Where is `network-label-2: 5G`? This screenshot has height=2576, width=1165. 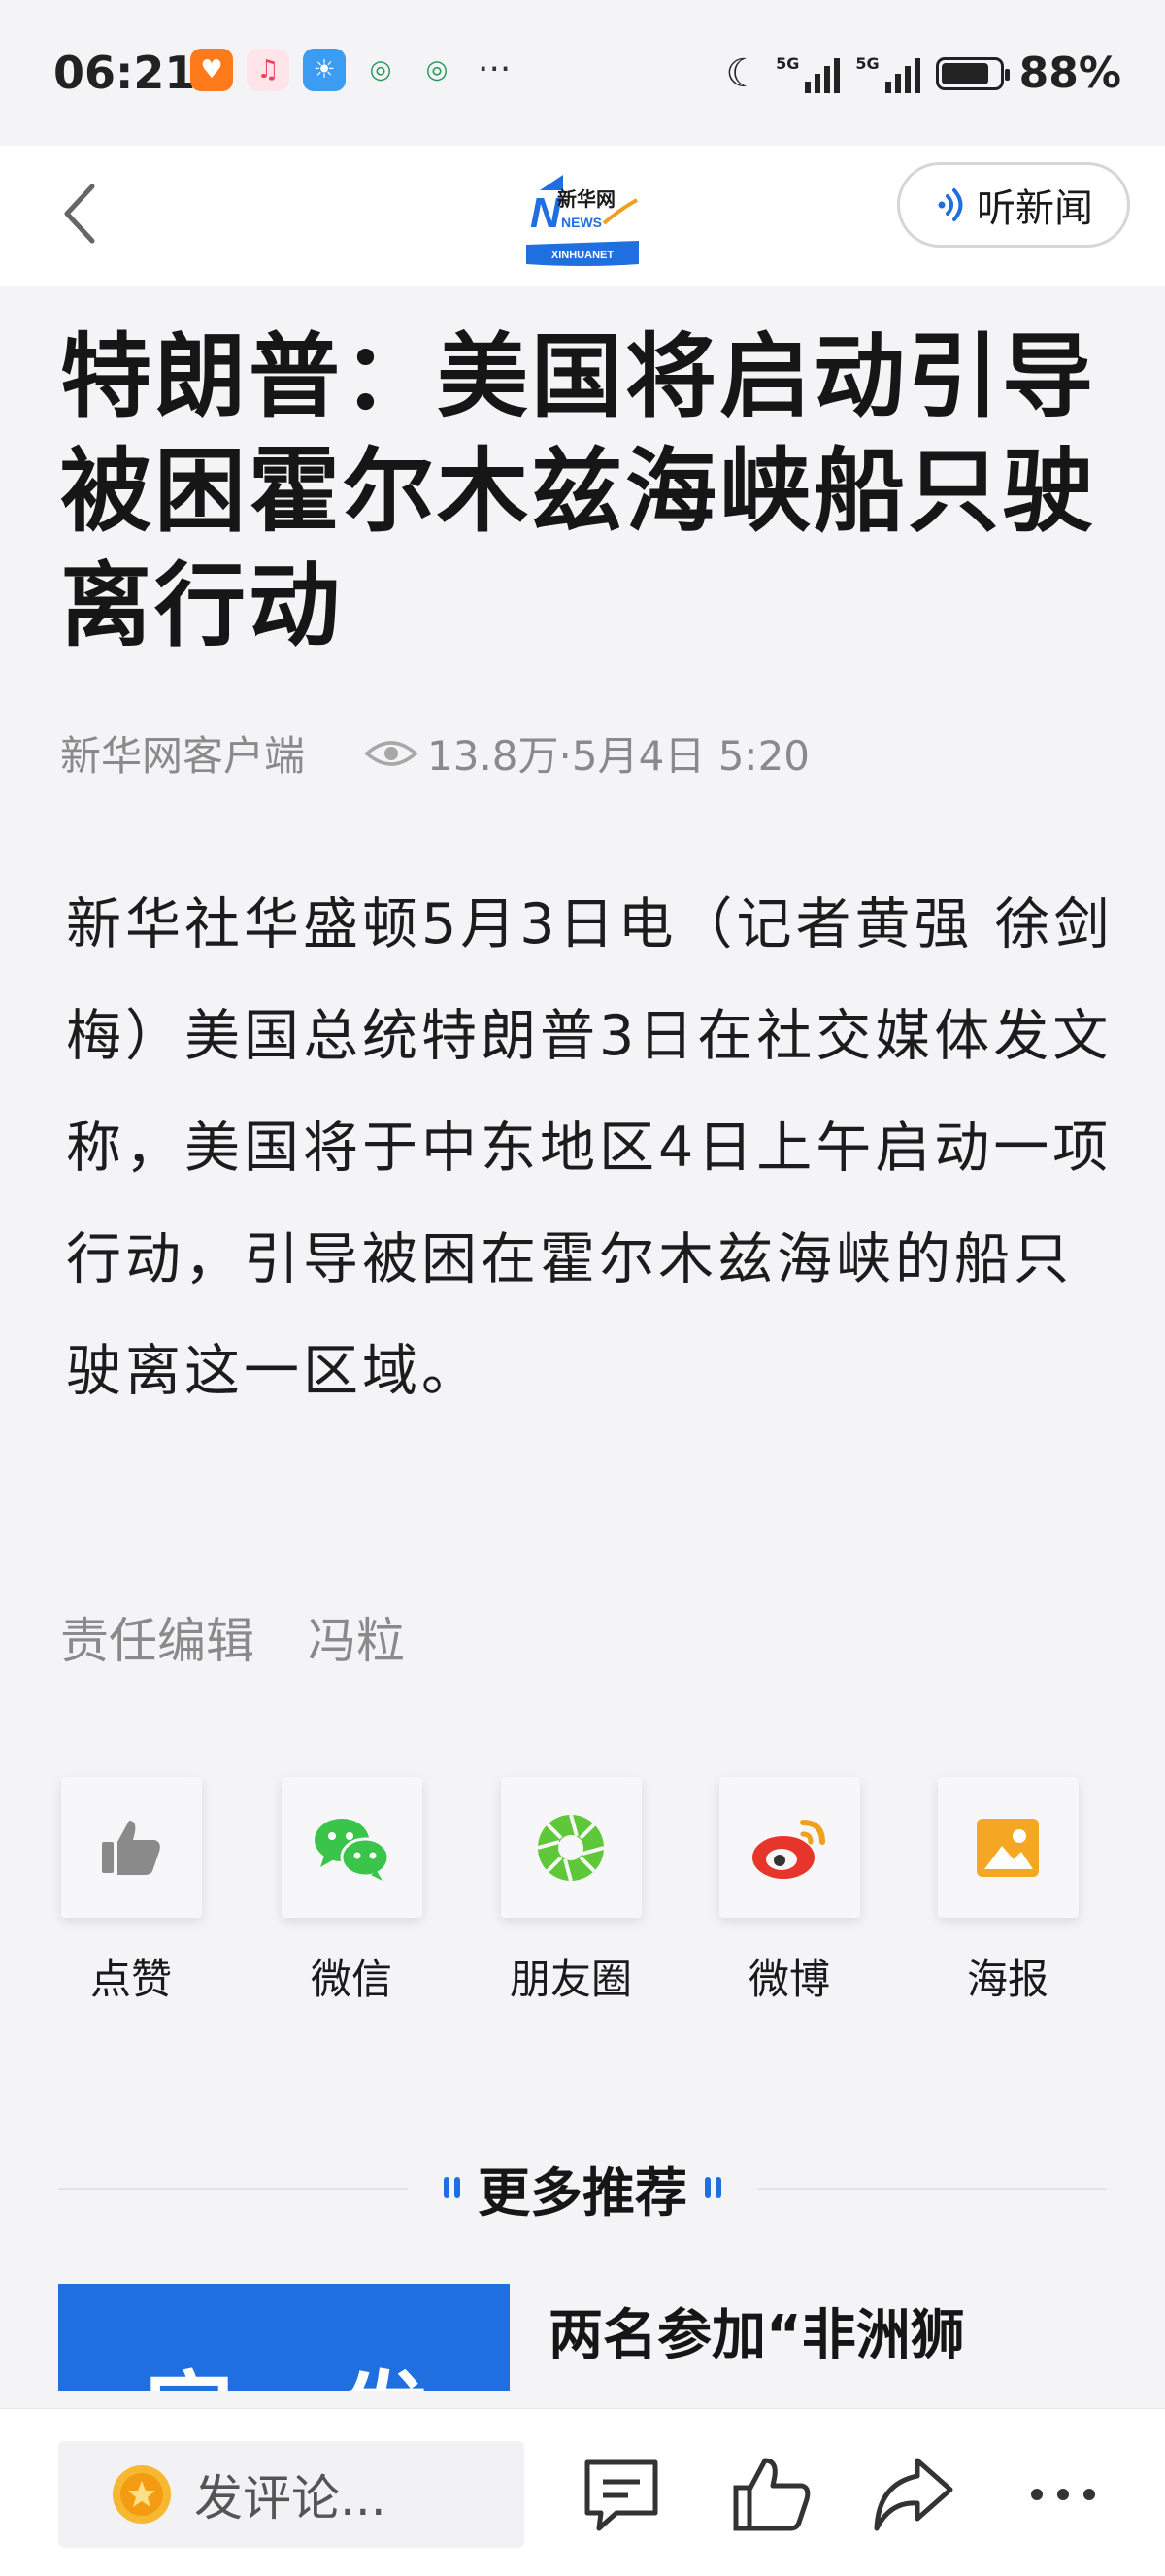
network-label-2: 5G is located at coordinates (867, 63).